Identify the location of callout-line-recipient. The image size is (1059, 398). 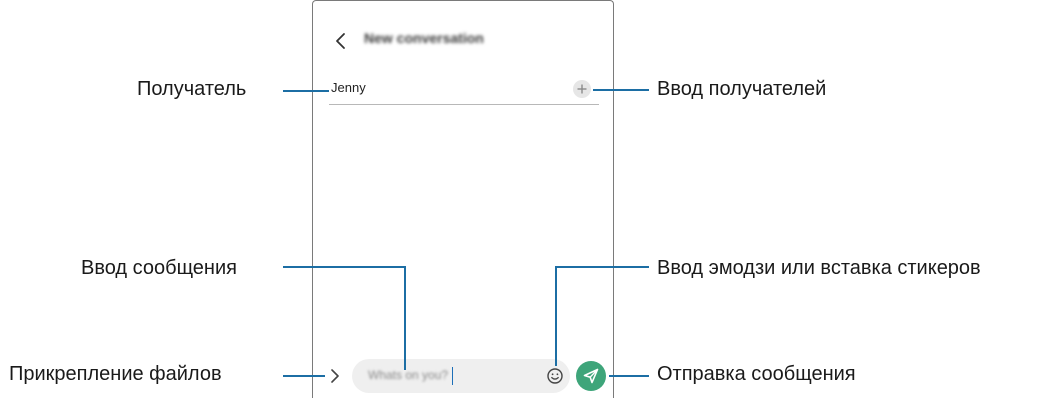
(306, 91).